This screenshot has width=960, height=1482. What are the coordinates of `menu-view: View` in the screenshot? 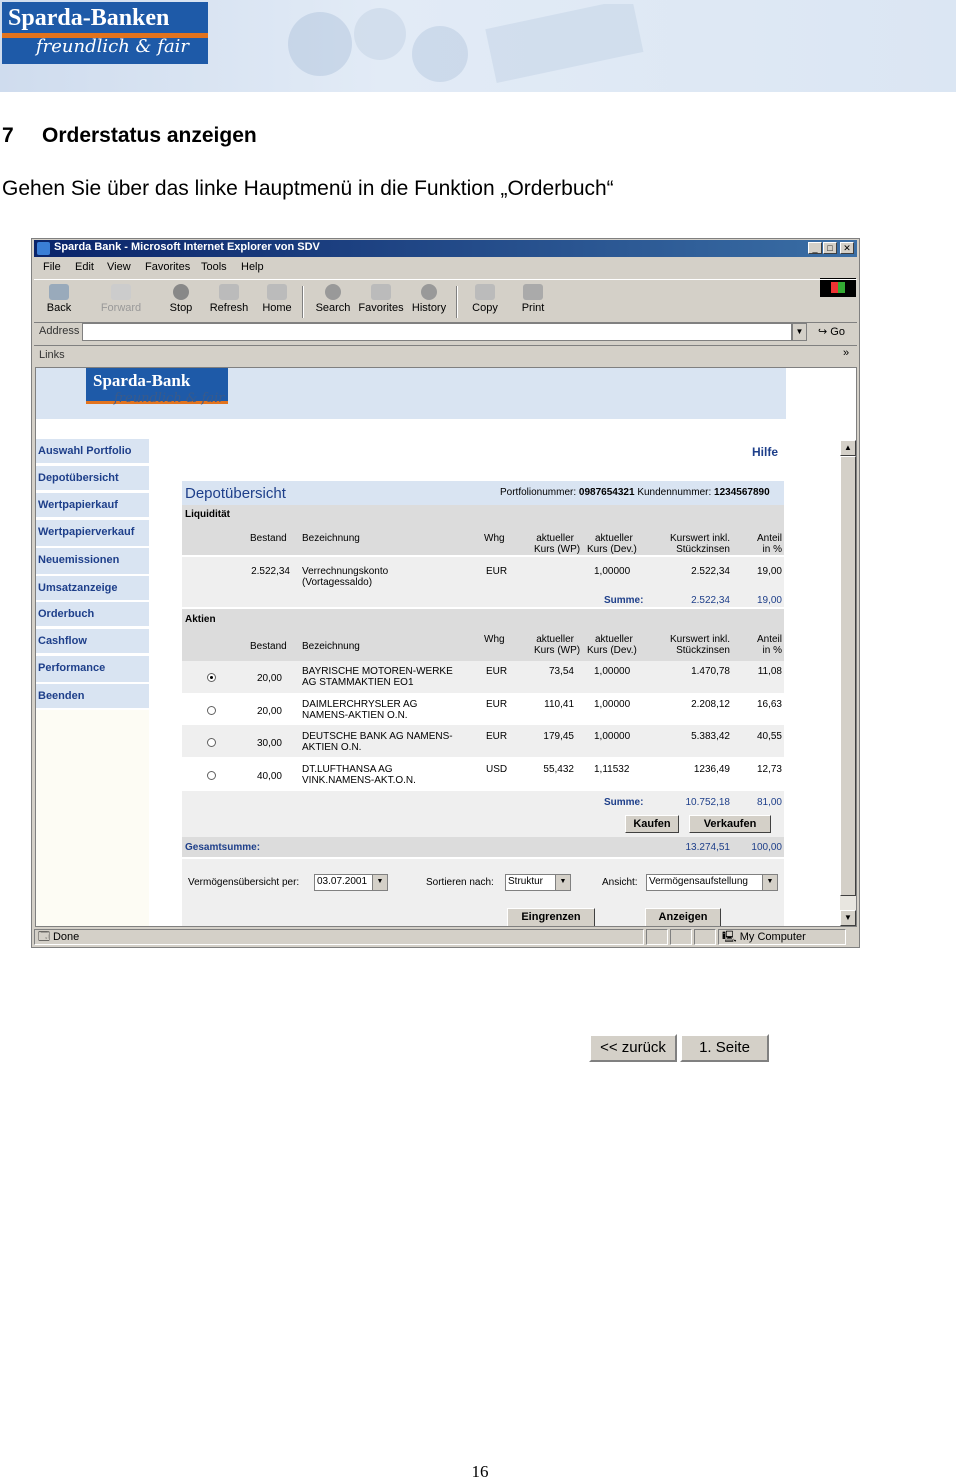 It's located at (119, 267).